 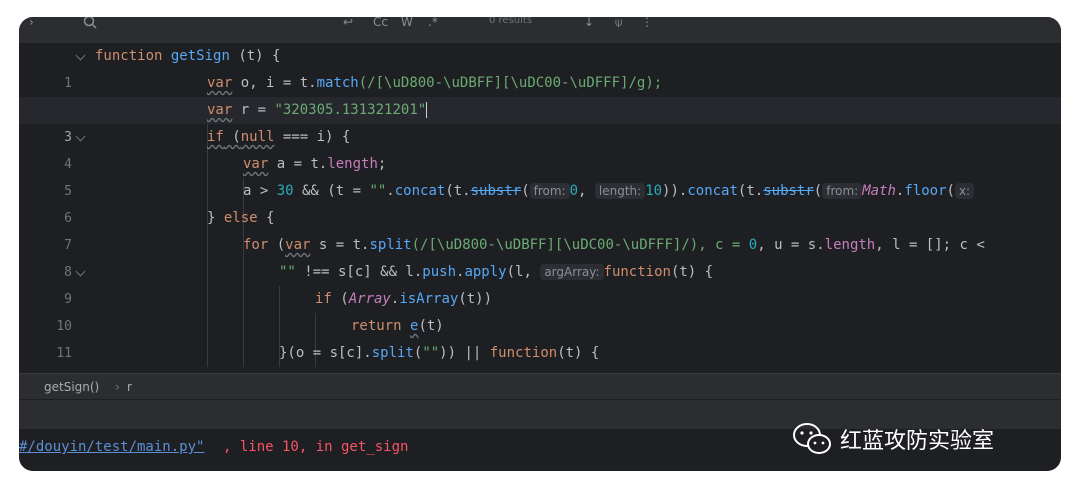 I want to click on console-file-link: #/douyin/test/main.py", so click(x=111, y=447).